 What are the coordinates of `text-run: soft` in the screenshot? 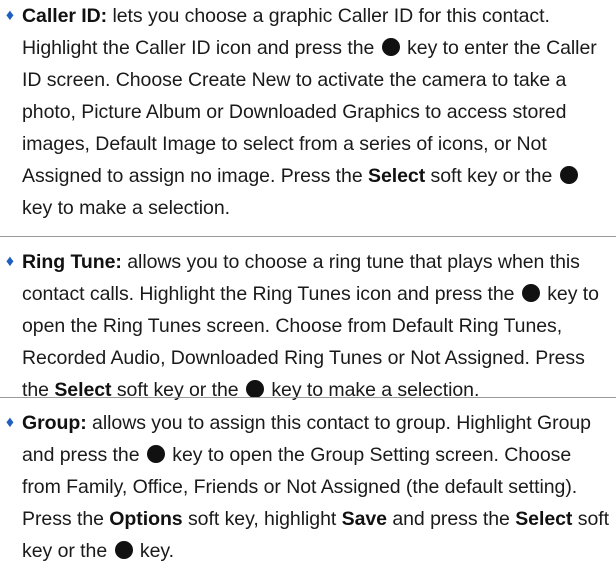 It's located at (590, 519).